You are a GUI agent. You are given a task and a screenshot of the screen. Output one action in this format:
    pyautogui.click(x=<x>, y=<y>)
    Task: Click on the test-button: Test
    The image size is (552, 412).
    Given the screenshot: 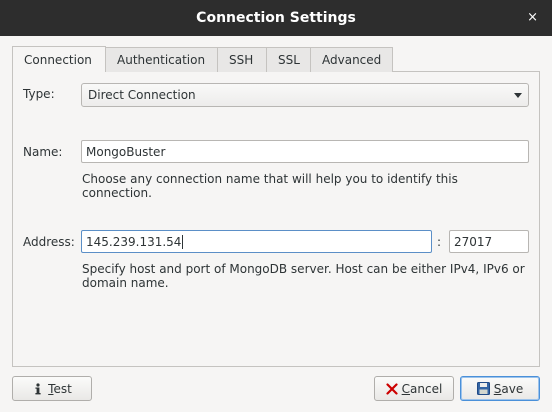 What is the action you would take?
    pyautogui.click(x=52, y=388)
    